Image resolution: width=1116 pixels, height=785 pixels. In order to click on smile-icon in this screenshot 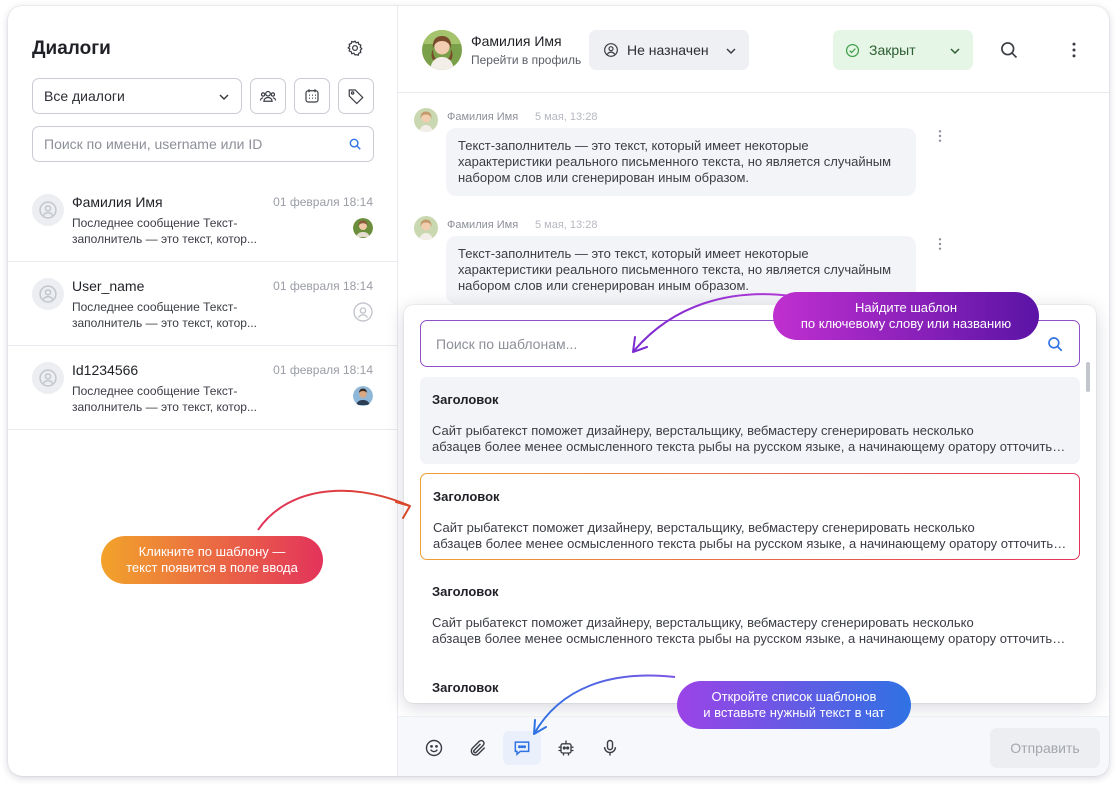, I will do `click(434, 748)`.